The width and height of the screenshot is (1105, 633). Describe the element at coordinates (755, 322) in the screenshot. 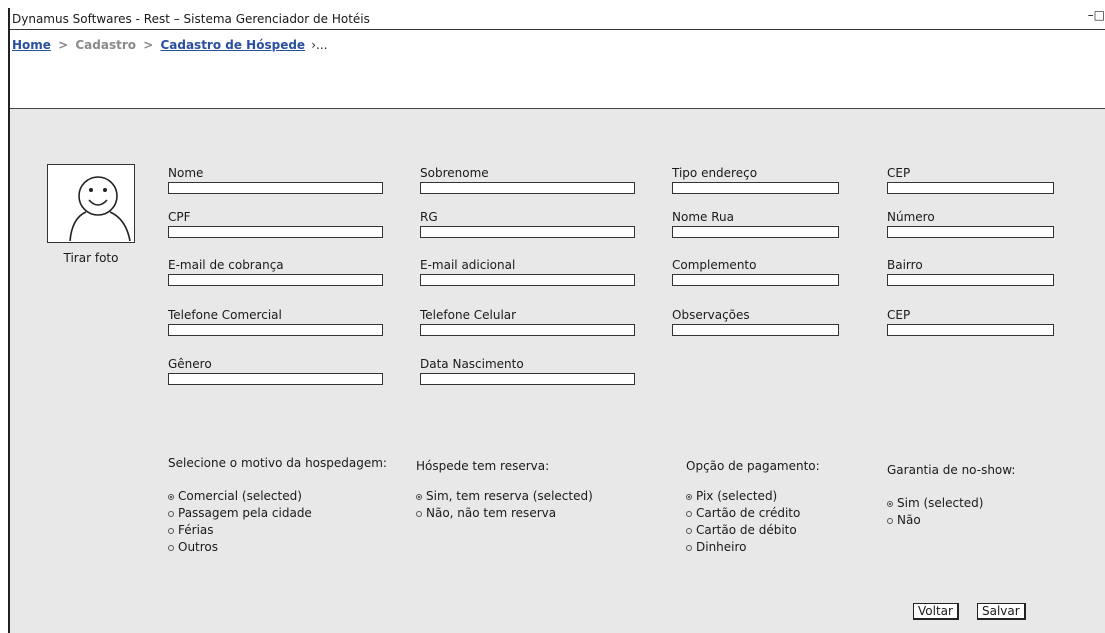

I see `field-observacoes: Observações` at that location.